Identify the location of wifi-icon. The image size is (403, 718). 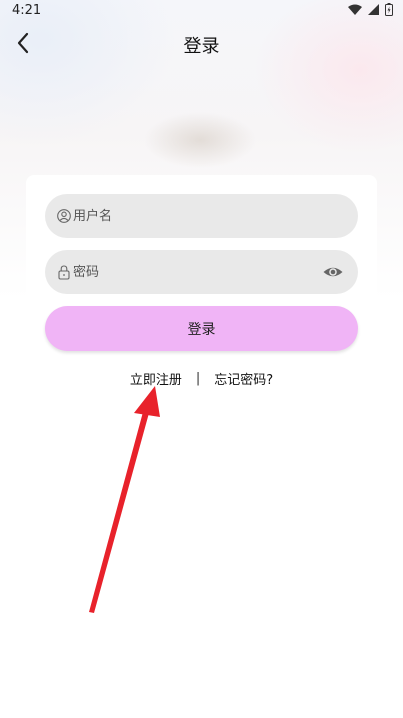
(355, 9).